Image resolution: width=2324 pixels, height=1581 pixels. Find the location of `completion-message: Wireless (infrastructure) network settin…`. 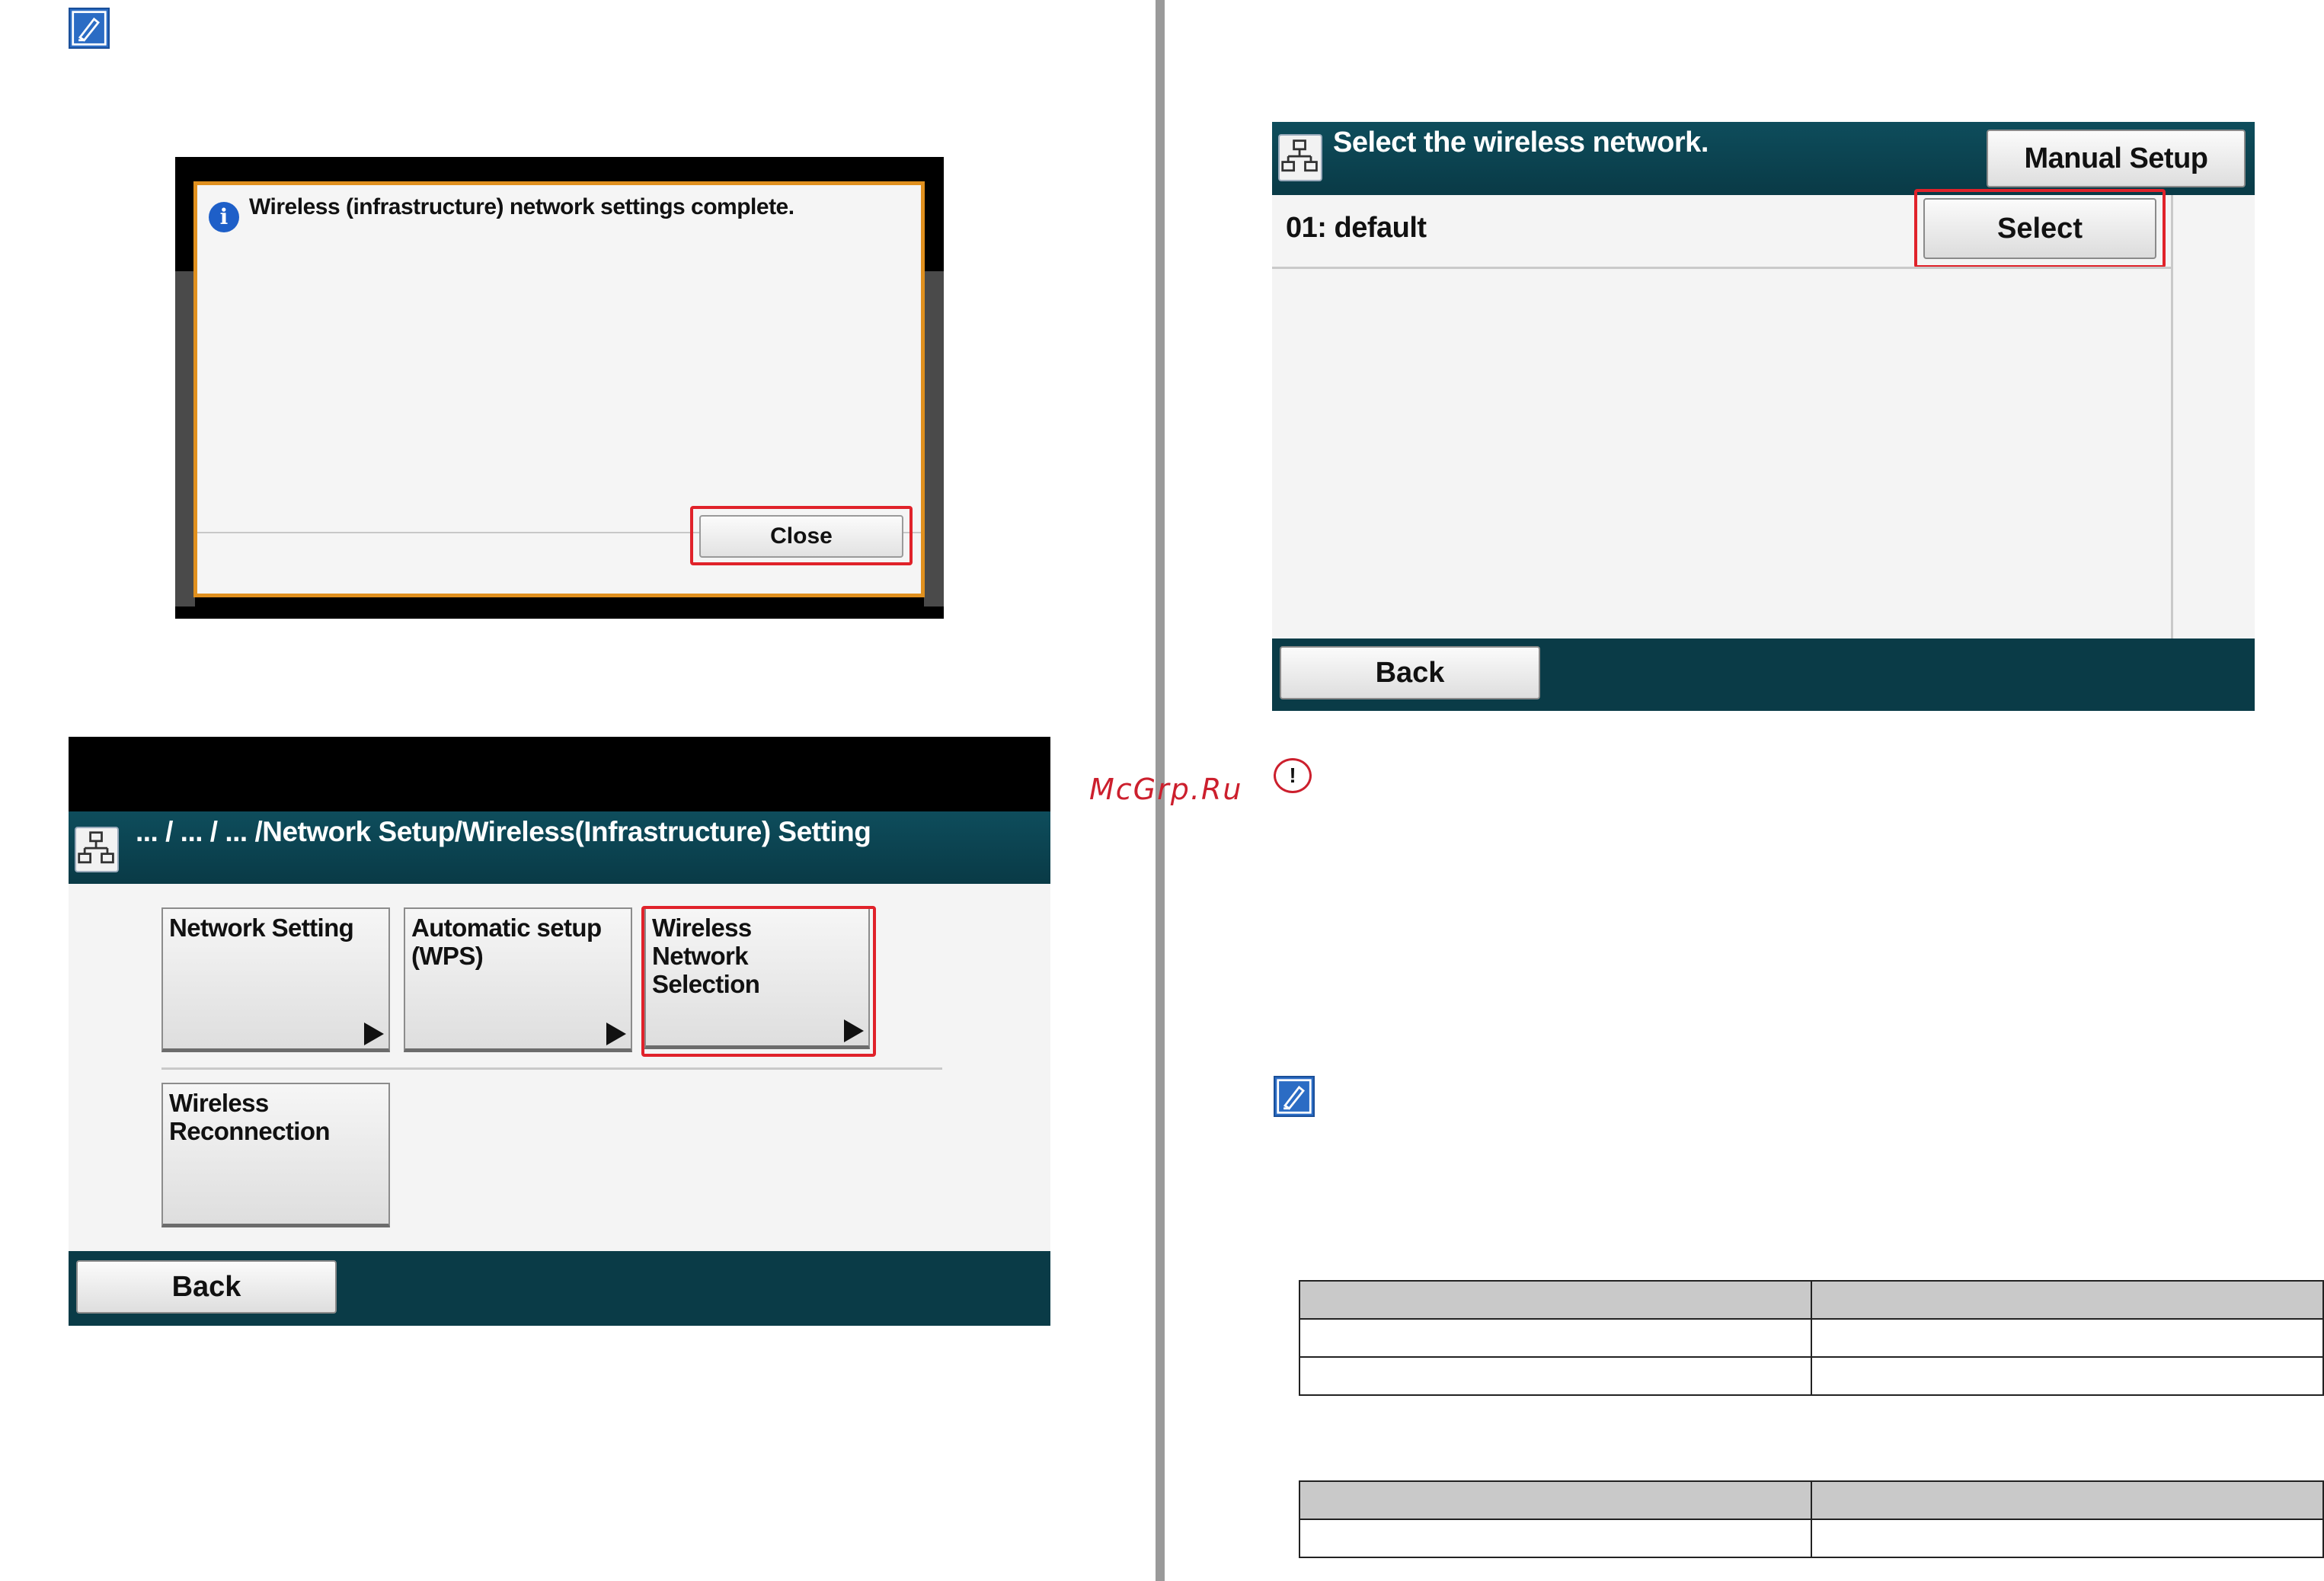

completion-message: Wireless (infrastructure) network settin… is located at coordinates (521, 206).